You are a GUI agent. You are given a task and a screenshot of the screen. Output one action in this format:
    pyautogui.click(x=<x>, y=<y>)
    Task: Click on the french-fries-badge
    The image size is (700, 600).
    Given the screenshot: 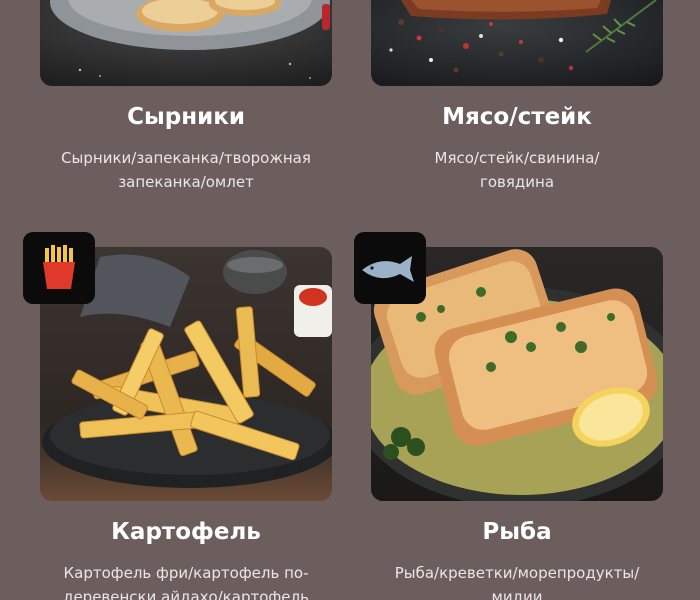 What is the action you would take?
    pyautogui.click(x=59, y=268)
    